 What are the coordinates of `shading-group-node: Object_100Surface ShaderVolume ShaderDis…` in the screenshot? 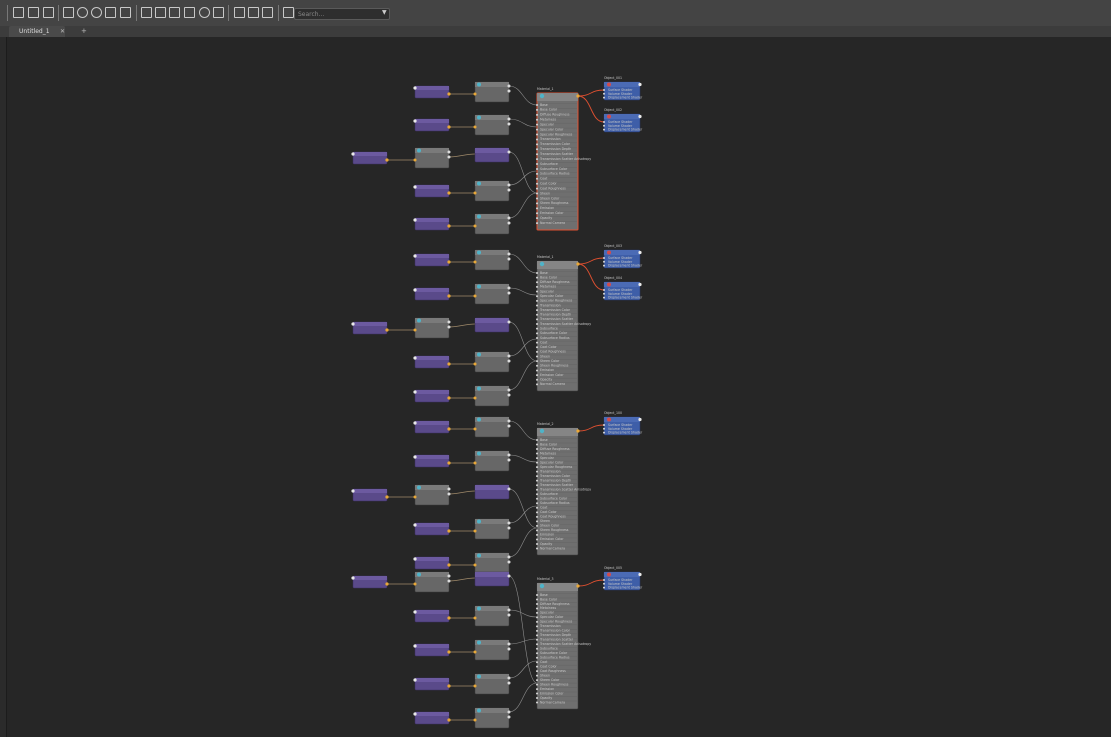 It's located at (623, 423).